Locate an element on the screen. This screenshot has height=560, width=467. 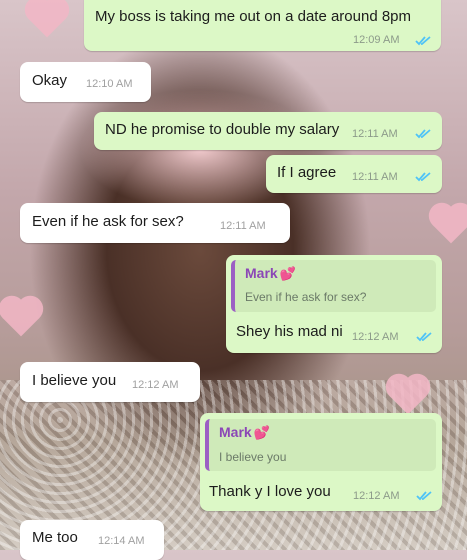
message-text: I believe you is located at coordinates (74, 380).